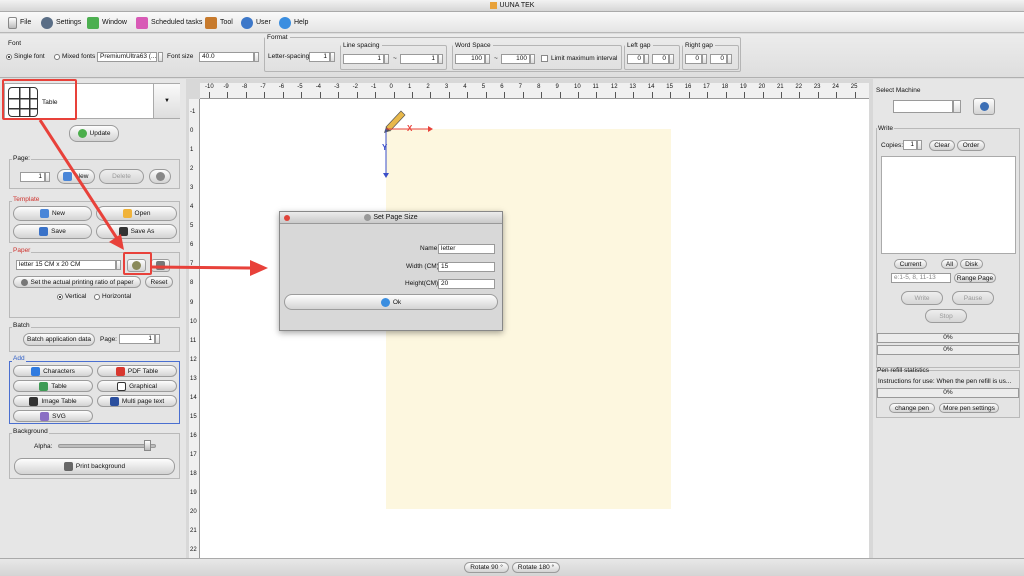 This screenshot has width=1024, height=576. I want to click on ruler-h-tick: -10, so click(209, 87).